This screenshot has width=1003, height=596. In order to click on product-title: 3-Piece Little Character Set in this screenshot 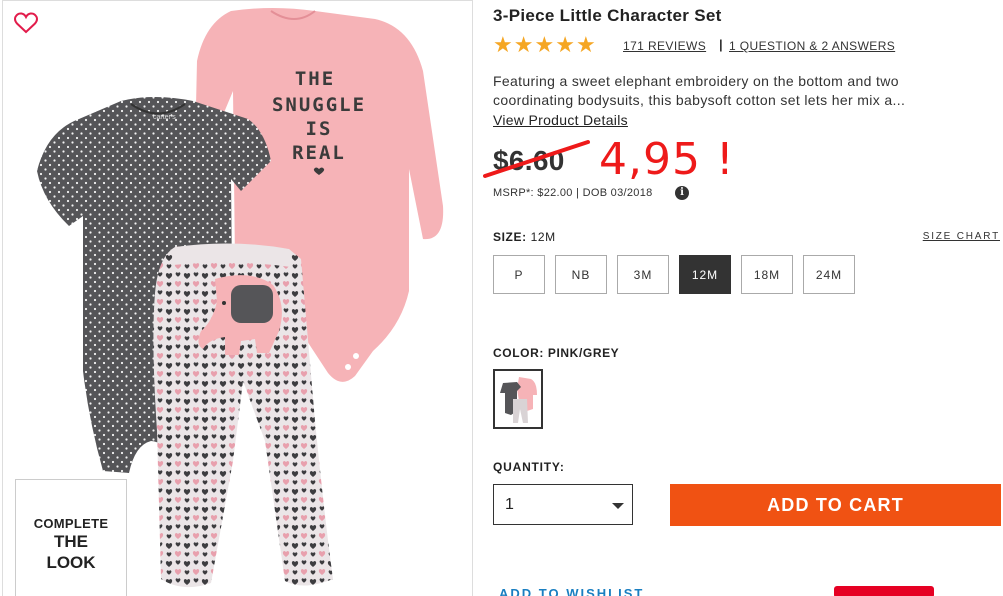, I will do `click(607, 15)`.